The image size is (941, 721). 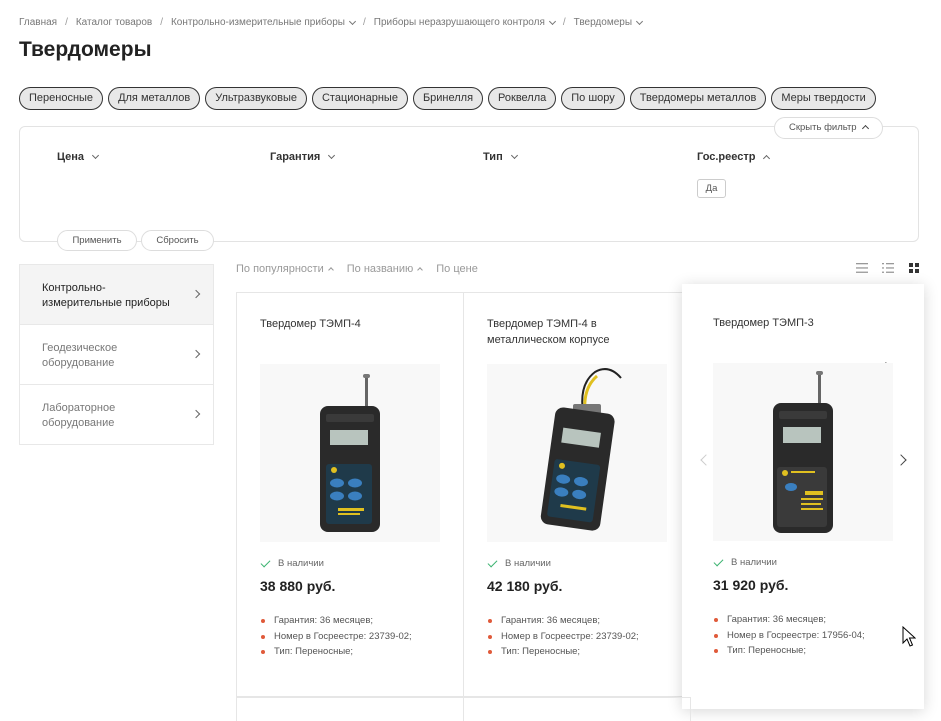 What do you see at coordinates (751, 585) in the screenshot?
I see `product-price: 31 920 руб.` at bounding box center [751, 585].